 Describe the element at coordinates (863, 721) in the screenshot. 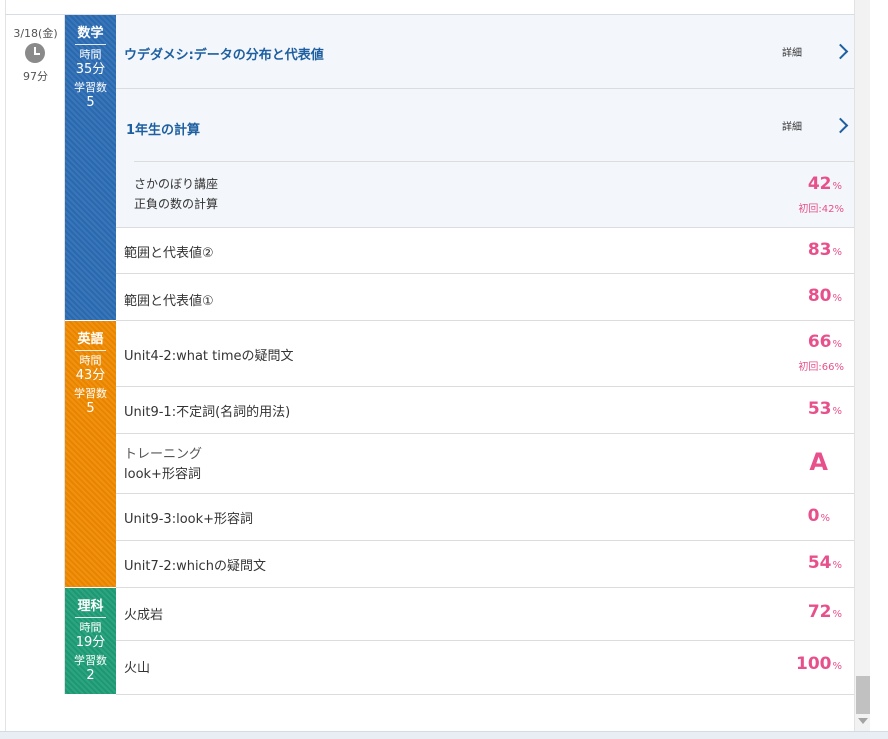

I see `scroll-down-arrow-icon` at that location.